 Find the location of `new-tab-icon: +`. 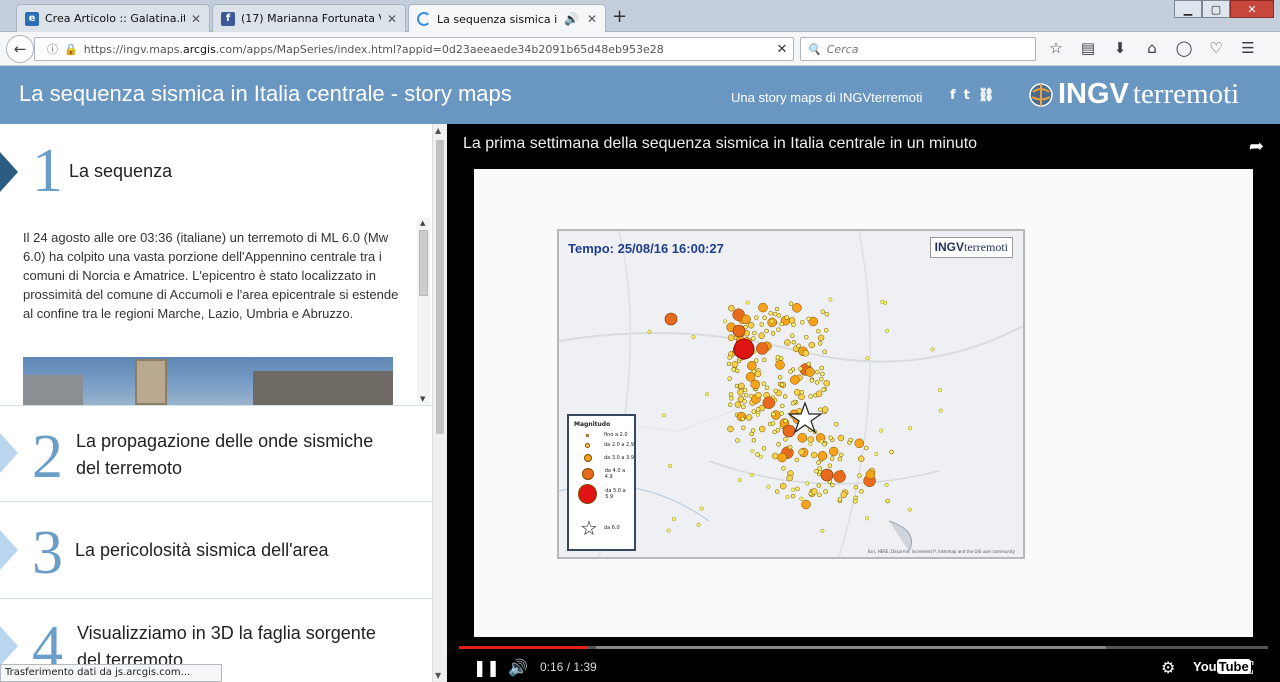

new-tab-icon: + is located at coordinates (619, 16).